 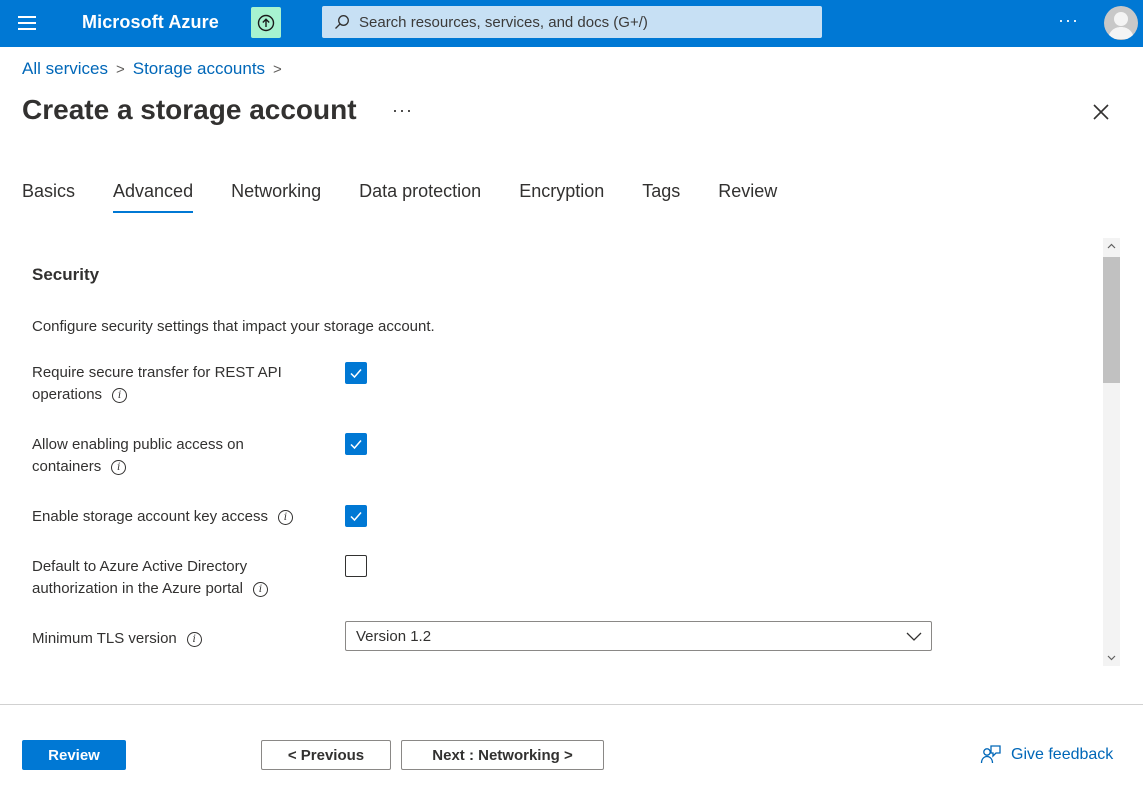 What do you see at coordinates (1111, 246) in the screenshot?
I see `scroll-up-icon` at bounding box center [1111, 246].